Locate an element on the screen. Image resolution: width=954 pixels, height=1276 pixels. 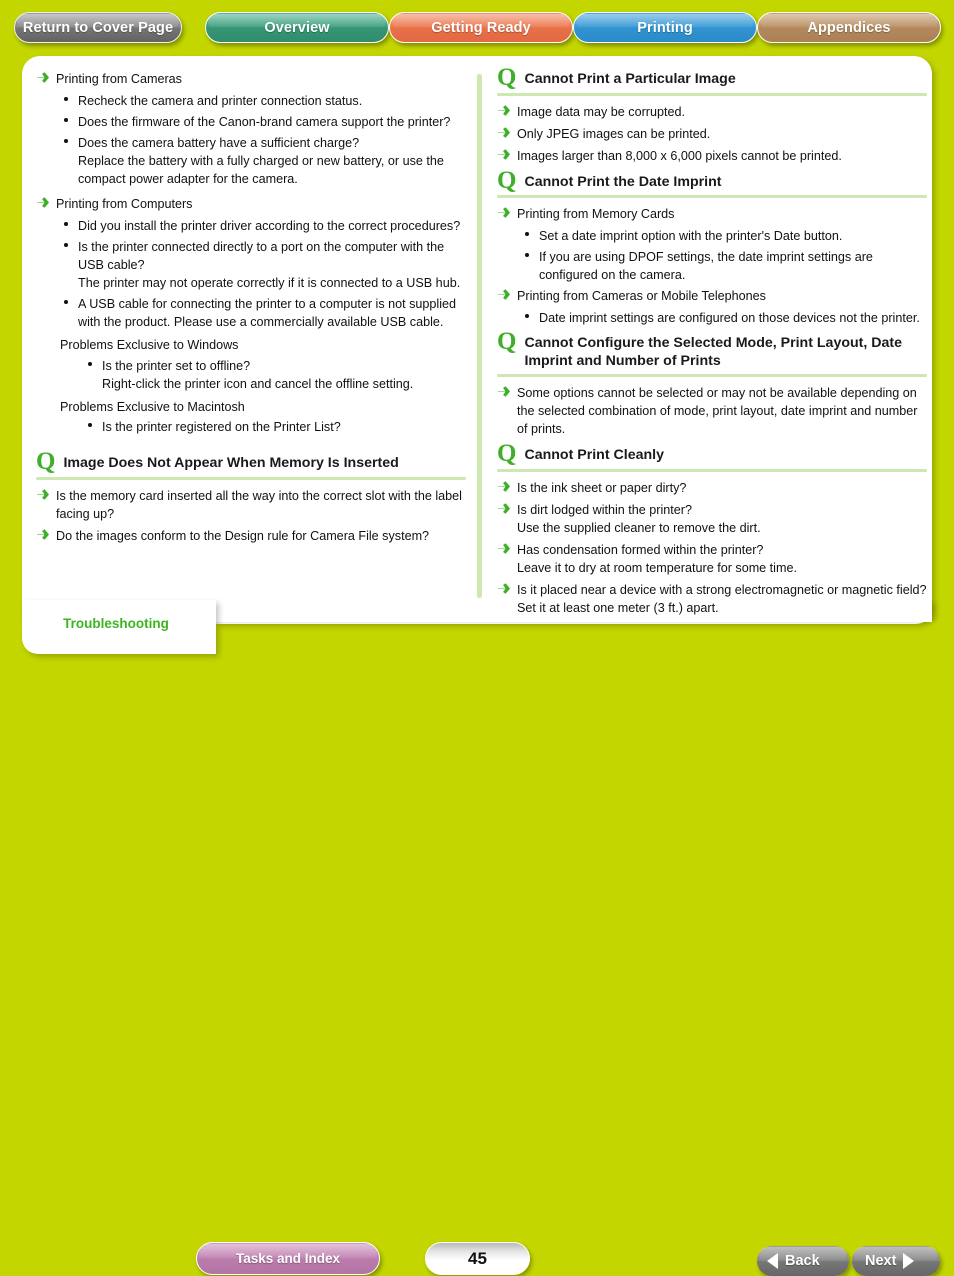
back-button: Back is located at coordinates (803, 1261).